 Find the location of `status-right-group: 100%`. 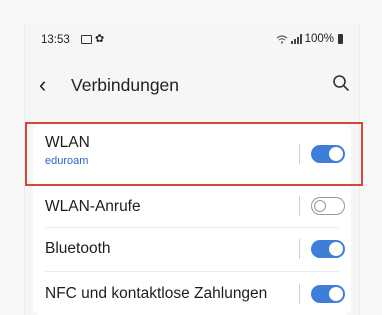

status-right-group: 100% is located at coordinates (309, 39).